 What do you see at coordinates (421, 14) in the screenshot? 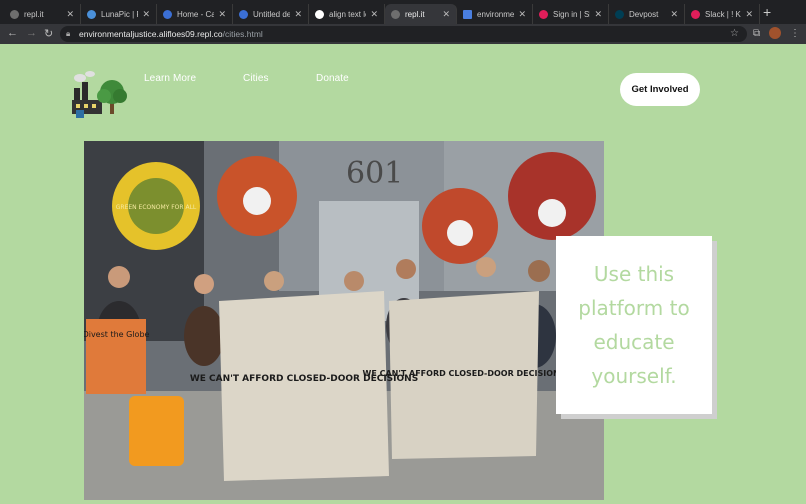
I see `browser-tab-active: repl.it ✕` at bounding box center [421, 14].